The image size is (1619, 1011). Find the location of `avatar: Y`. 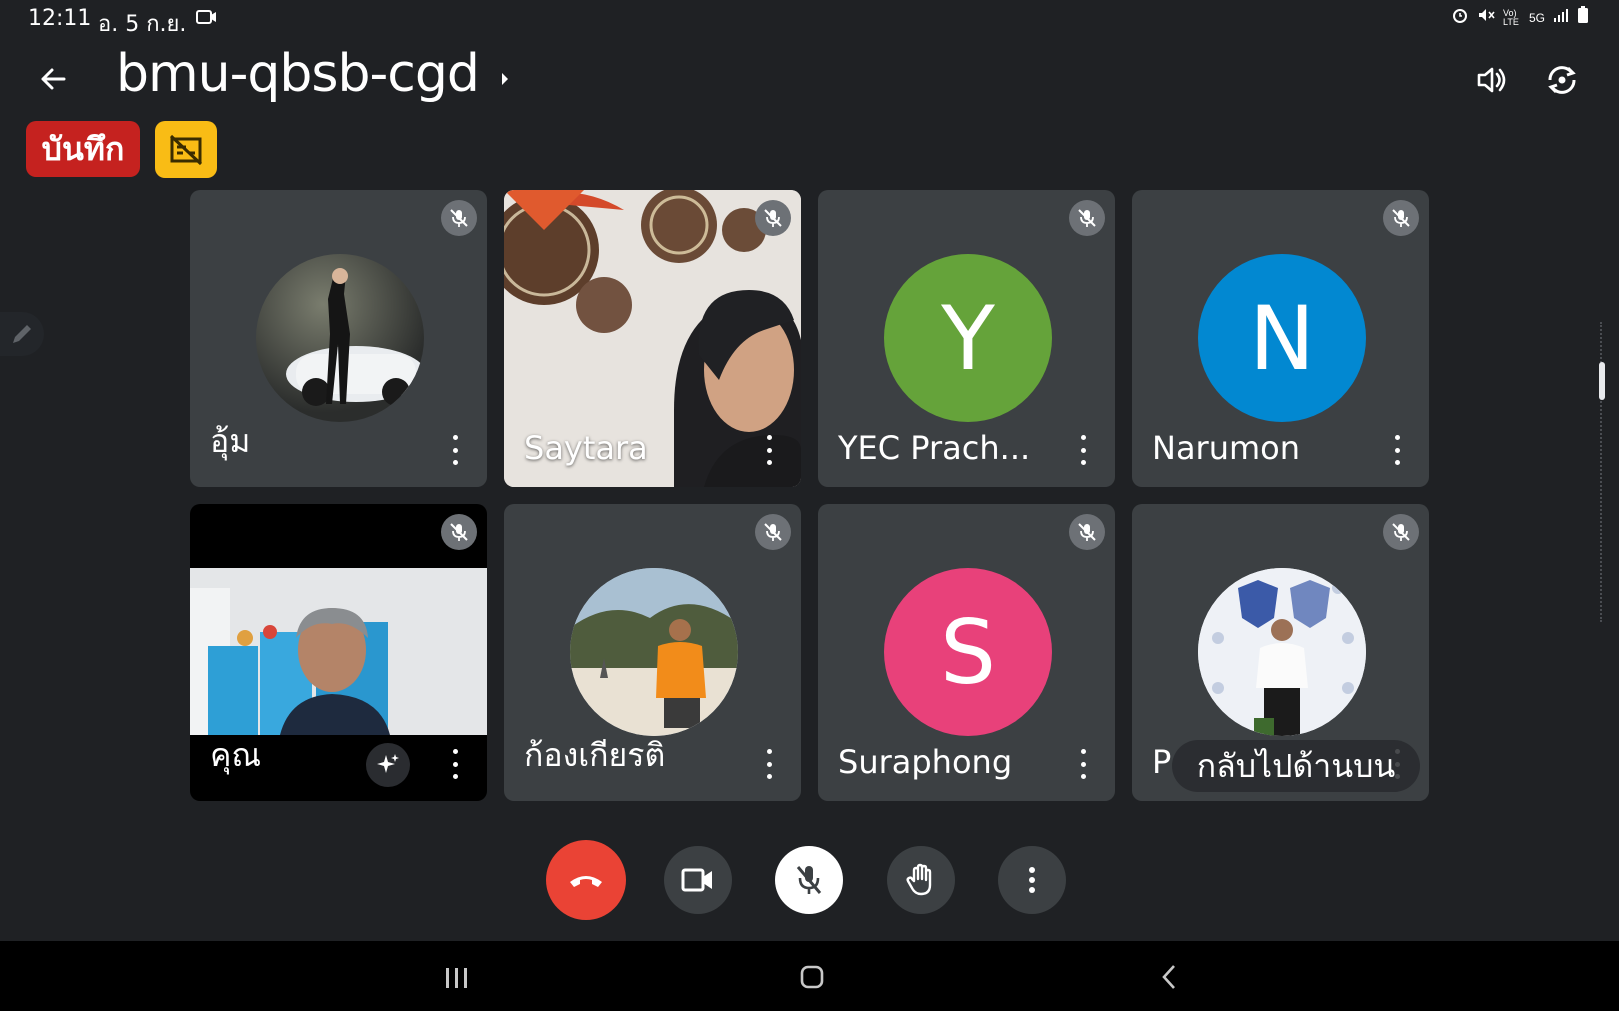

avatar: Y is located at coordinates (968, 338).